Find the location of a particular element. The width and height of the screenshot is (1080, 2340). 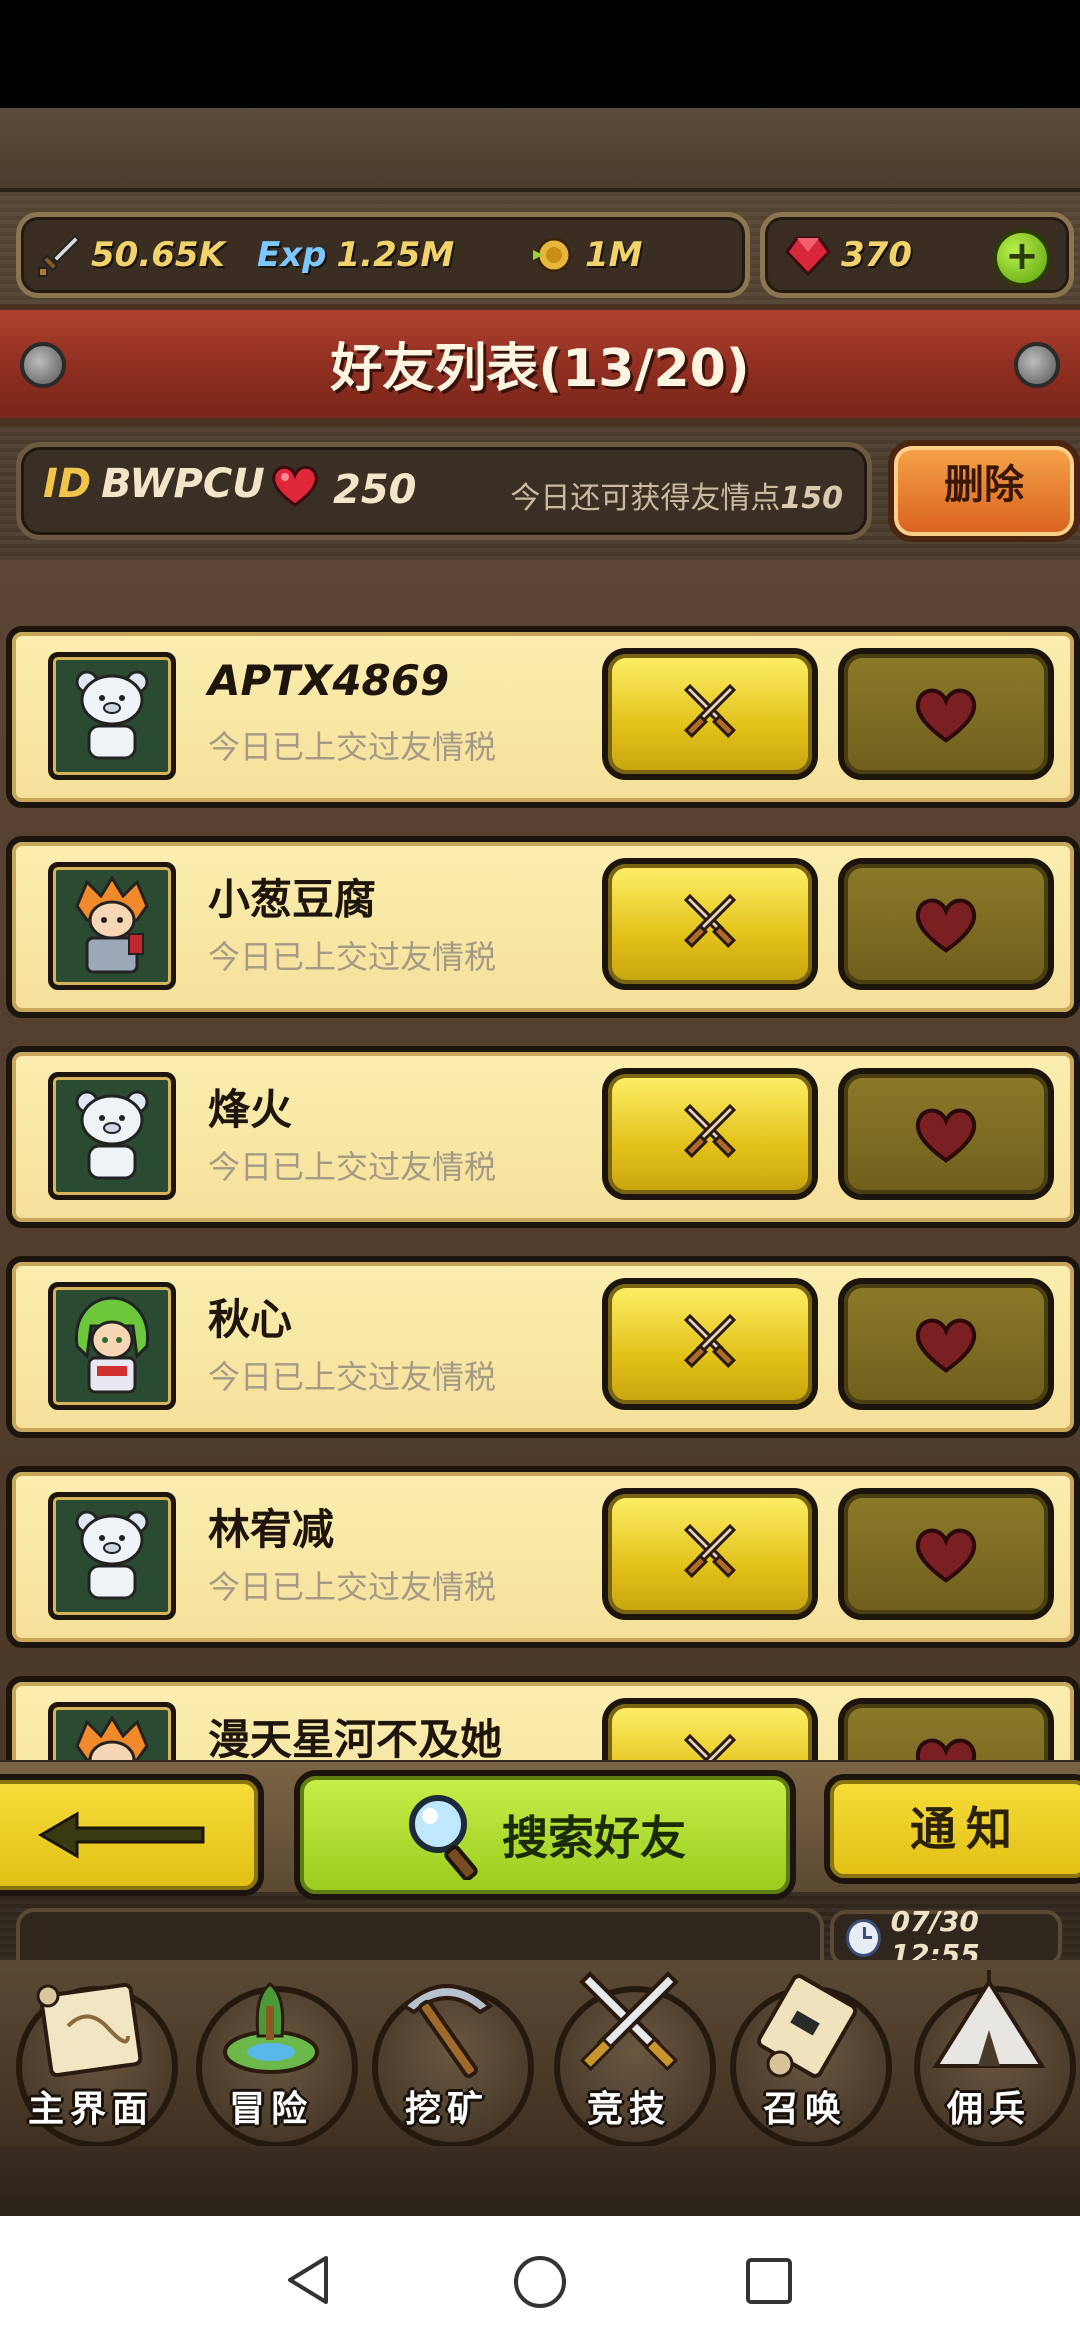

nav-arena: 竞技 is located at coordinates (630, 2057).